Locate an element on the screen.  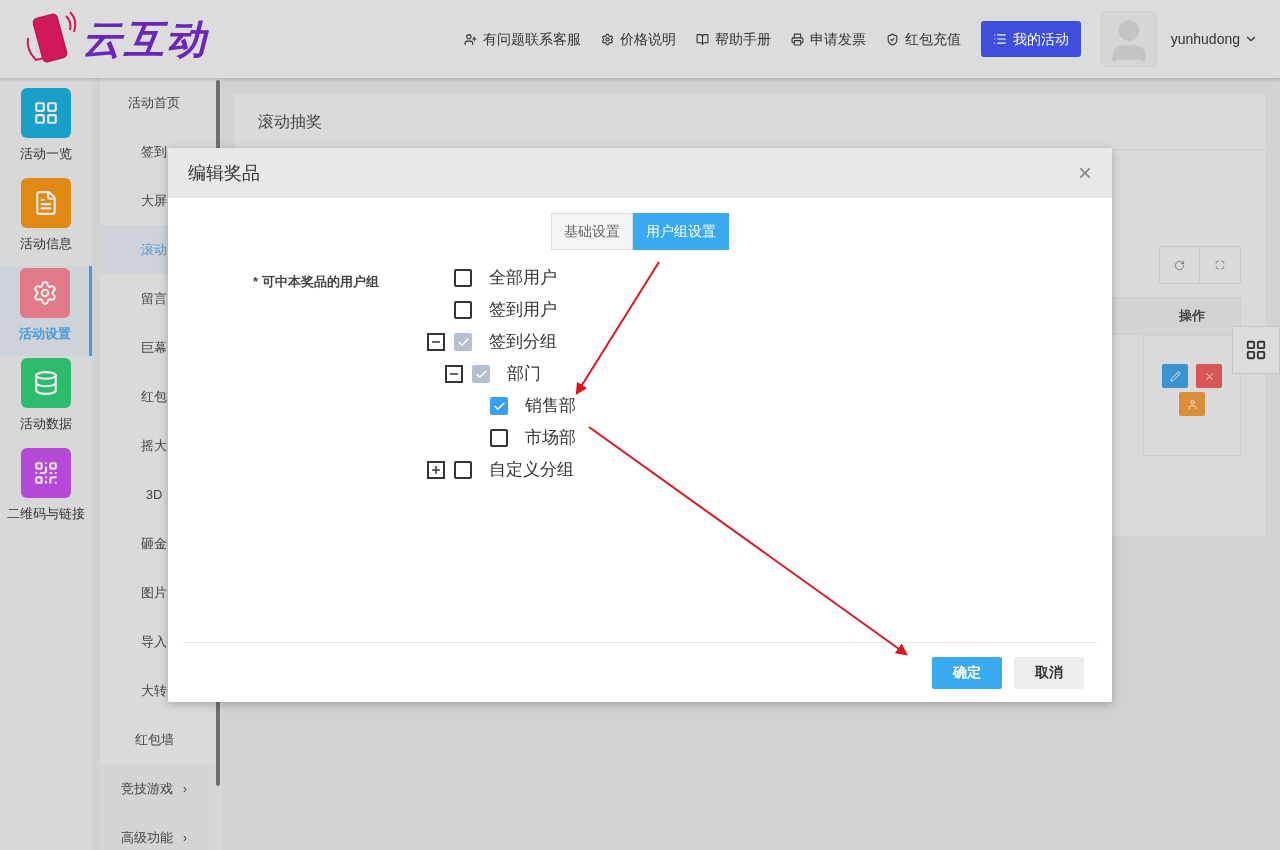
book-icon is located at coordinates (702, 39).